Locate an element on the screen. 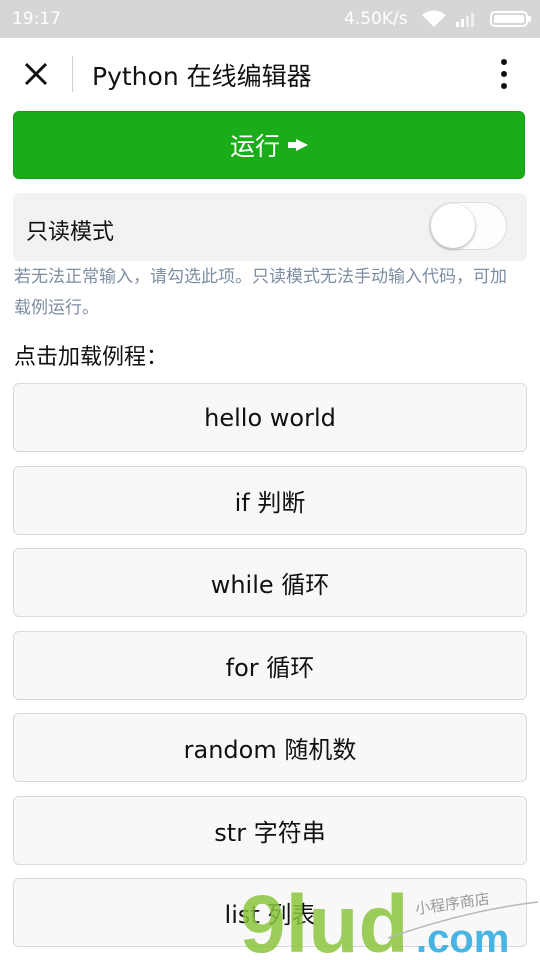 This screenshot has width=540, height=960. more-vertical-icon is located at coordinates (504, 74).